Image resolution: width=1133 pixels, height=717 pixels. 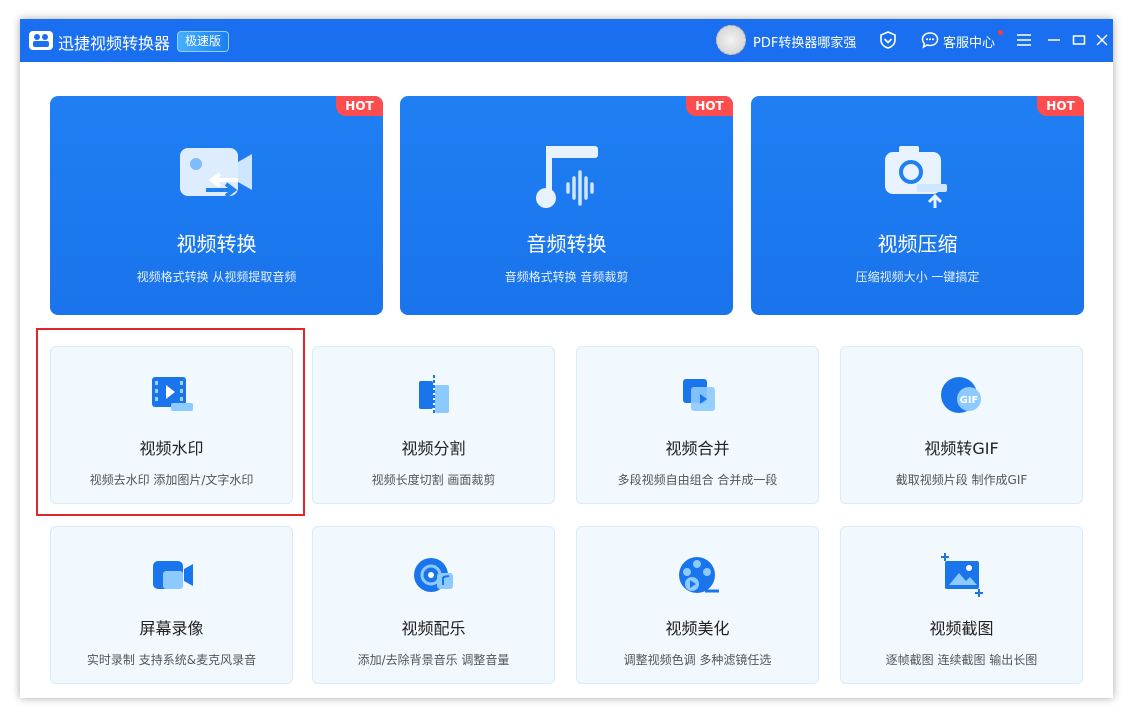 I want to click on card-subtitle: 压缩视频大小 一键搞定, so click(x=917, y=277).